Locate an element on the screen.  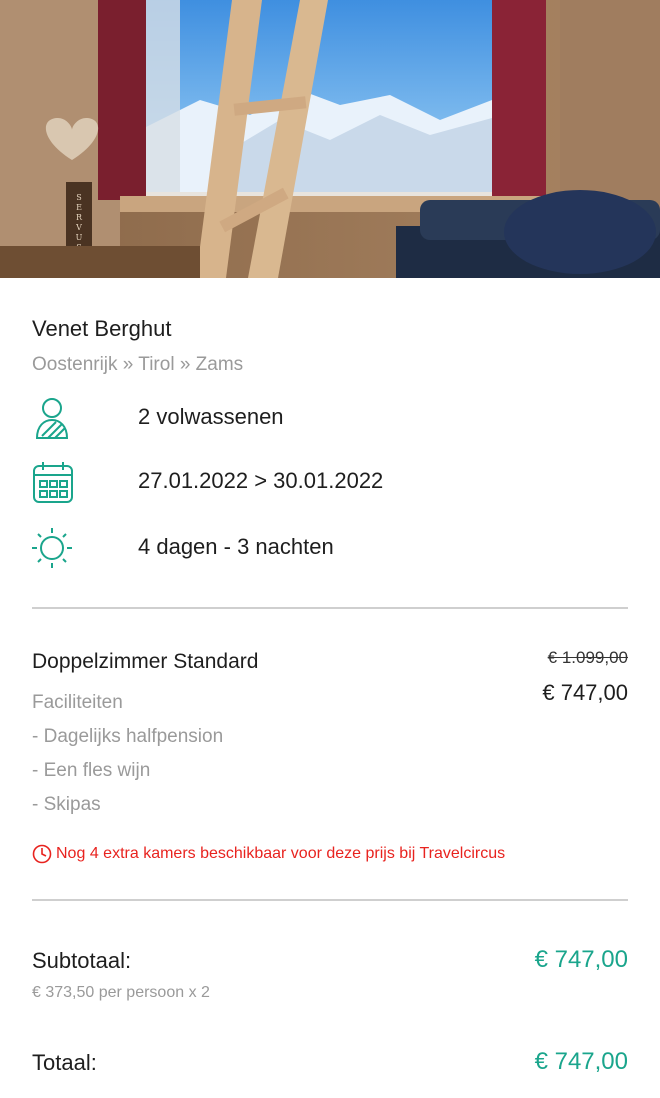
svg-text: E is located at coordinates (79, 207).